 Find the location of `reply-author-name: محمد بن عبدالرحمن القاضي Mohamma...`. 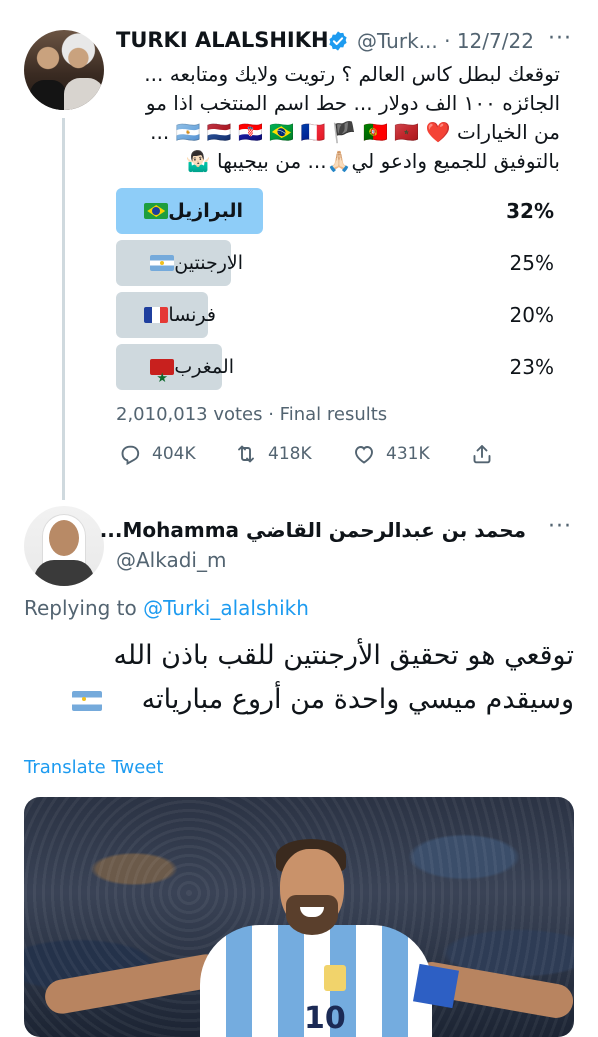

reply-author-name: محمد بن عبدالرحمن القاضي Mohamma... is located at coordinates (313, 530).